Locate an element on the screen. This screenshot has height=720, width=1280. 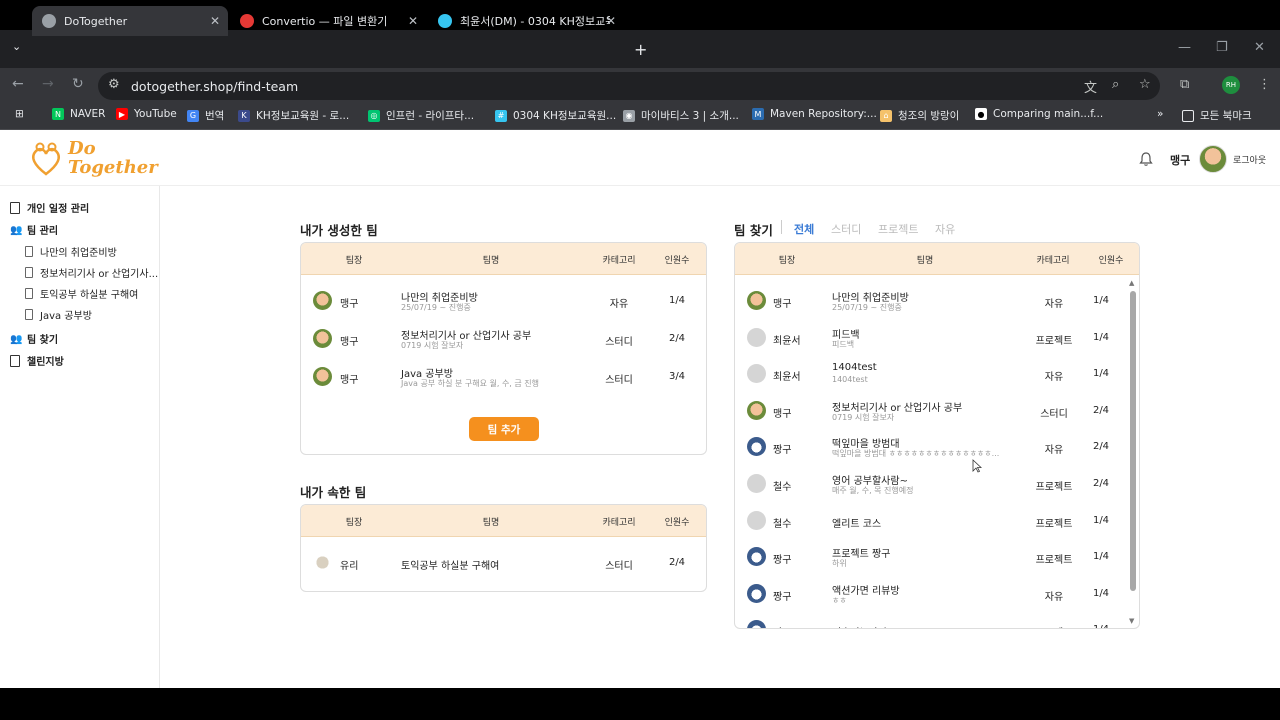
url-text: dotogether.shop/find-team is located at coordinates (214, 86).